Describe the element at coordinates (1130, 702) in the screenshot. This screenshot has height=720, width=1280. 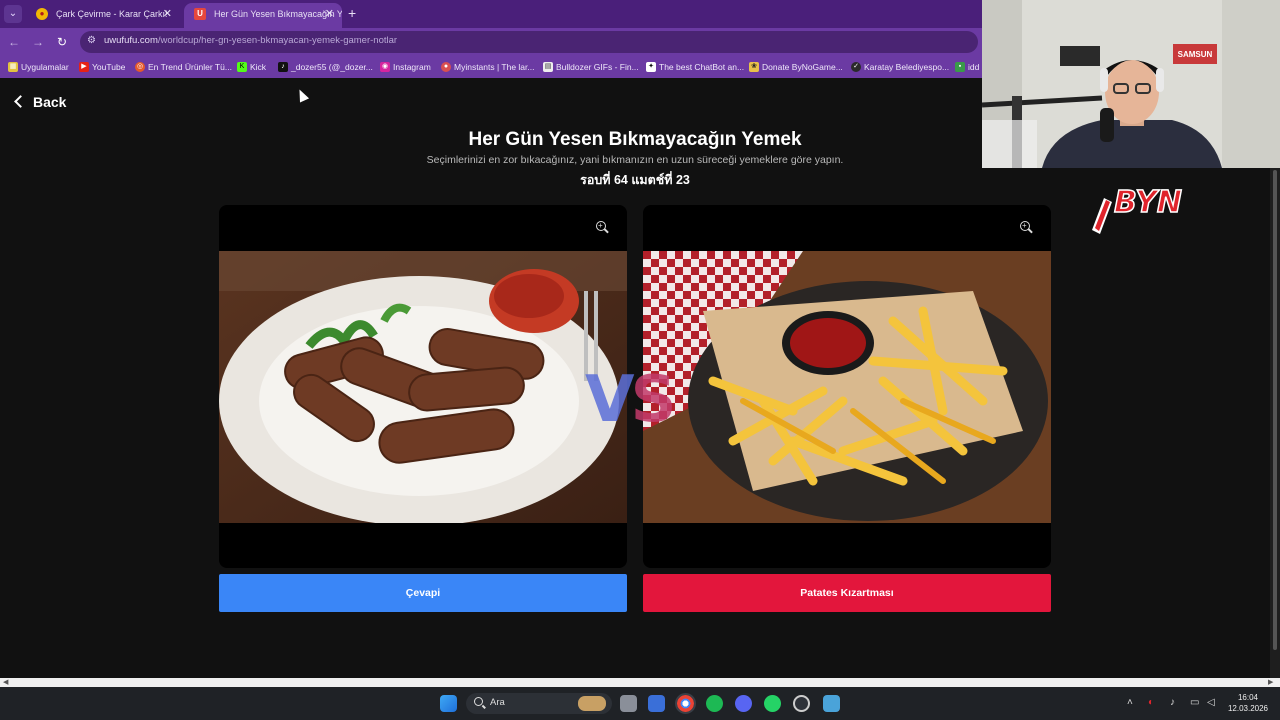
I see `tray-chevron-up-icon: ˄` at that location.